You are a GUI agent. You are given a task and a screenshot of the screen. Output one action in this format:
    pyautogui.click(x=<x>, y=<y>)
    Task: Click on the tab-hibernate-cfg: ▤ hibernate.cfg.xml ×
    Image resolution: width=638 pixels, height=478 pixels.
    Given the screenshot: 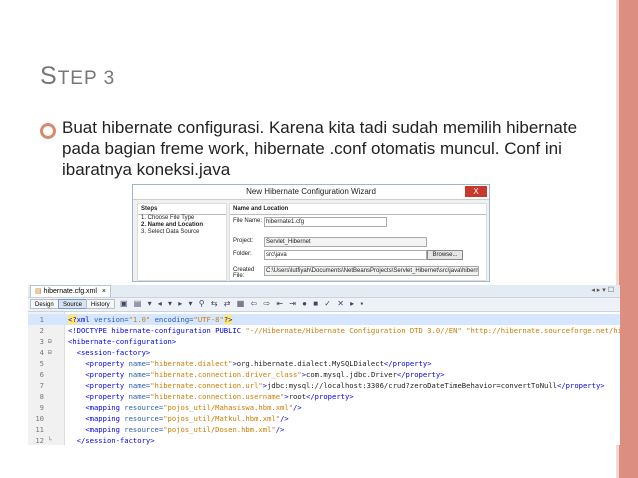 What is the action you would take?
    pyautogui.click(x=70, y=291)
    